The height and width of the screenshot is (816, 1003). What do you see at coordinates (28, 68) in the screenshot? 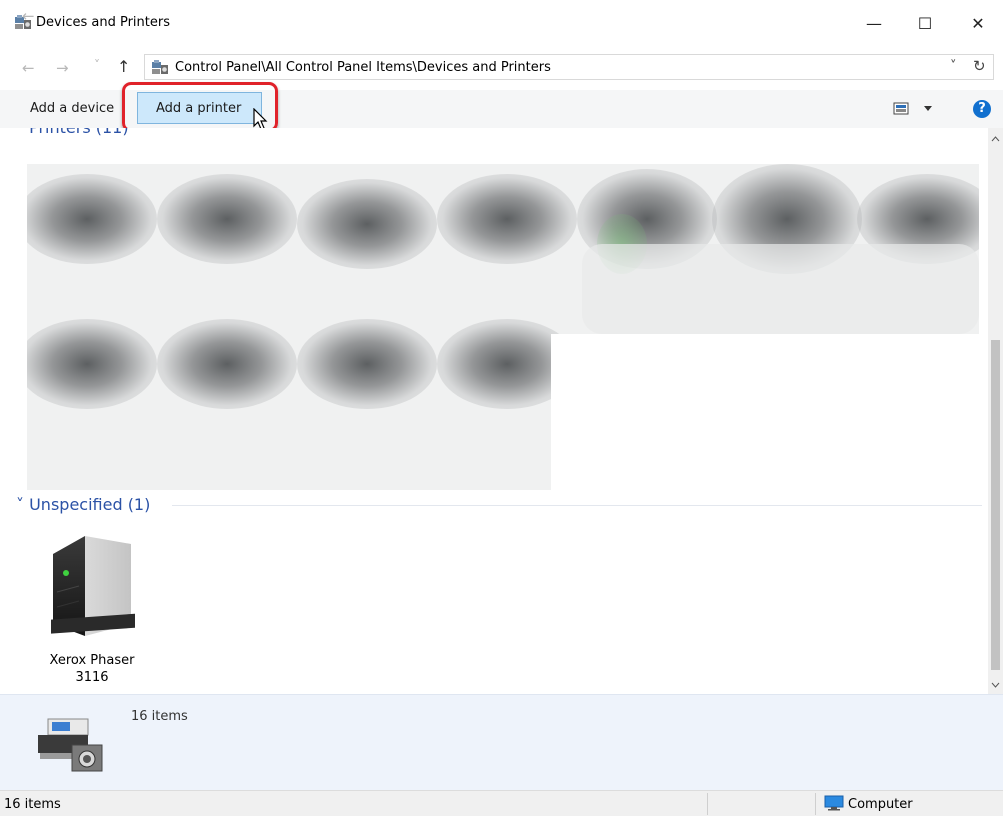
I see `back-button: ←` at bounding box center [28, 68].